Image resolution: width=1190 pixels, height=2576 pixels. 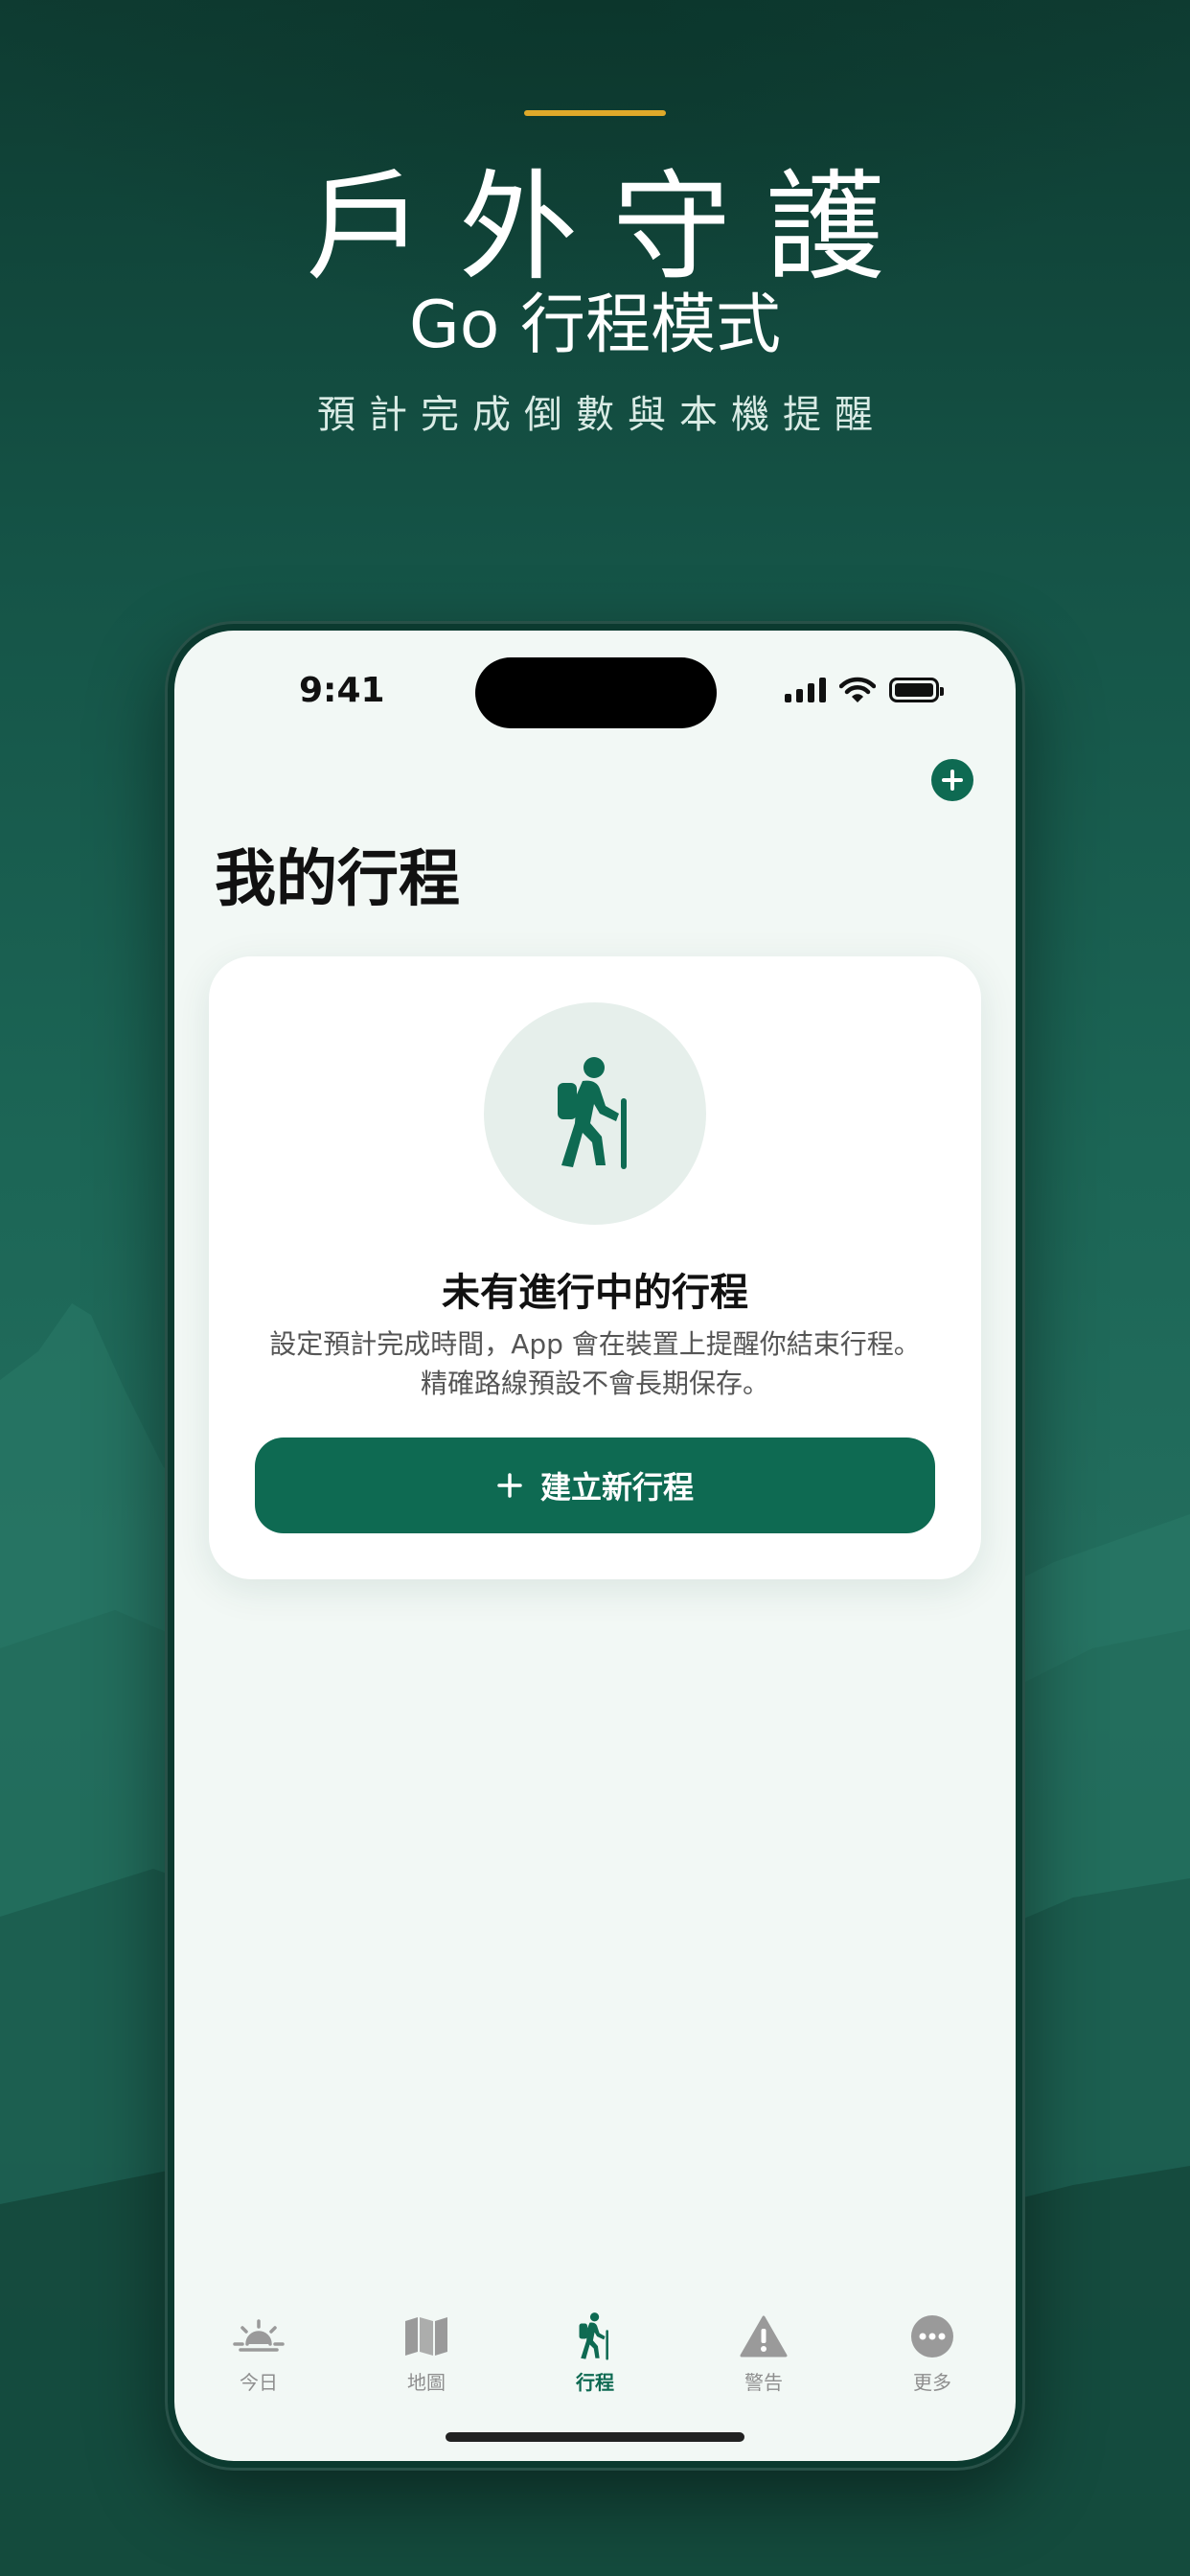 I want to click on empty-state-description-line-2: 精確路線預設不會長期保存。, so click(x=594, y=1383).